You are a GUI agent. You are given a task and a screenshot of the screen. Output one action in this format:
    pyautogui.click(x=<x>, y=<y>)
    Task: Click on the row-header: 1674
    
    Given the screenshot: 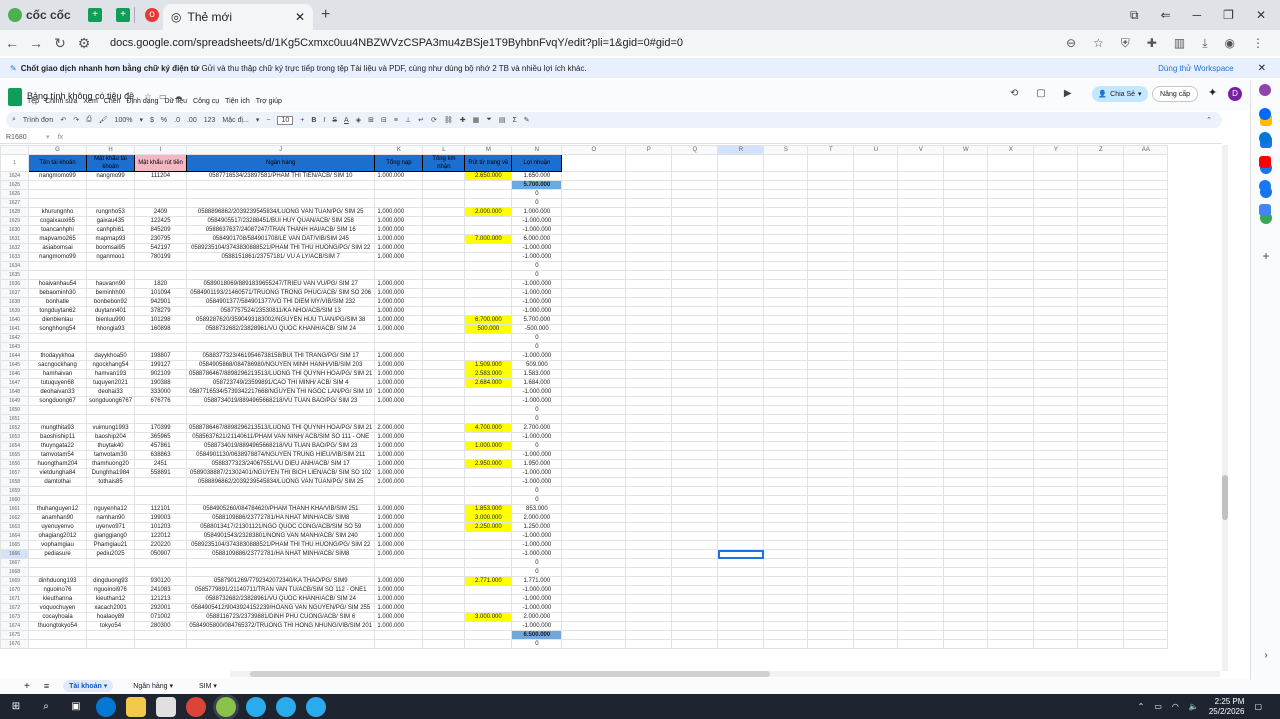 What is the action you would take?
    pyautogui.click(x=14, y=626)
    